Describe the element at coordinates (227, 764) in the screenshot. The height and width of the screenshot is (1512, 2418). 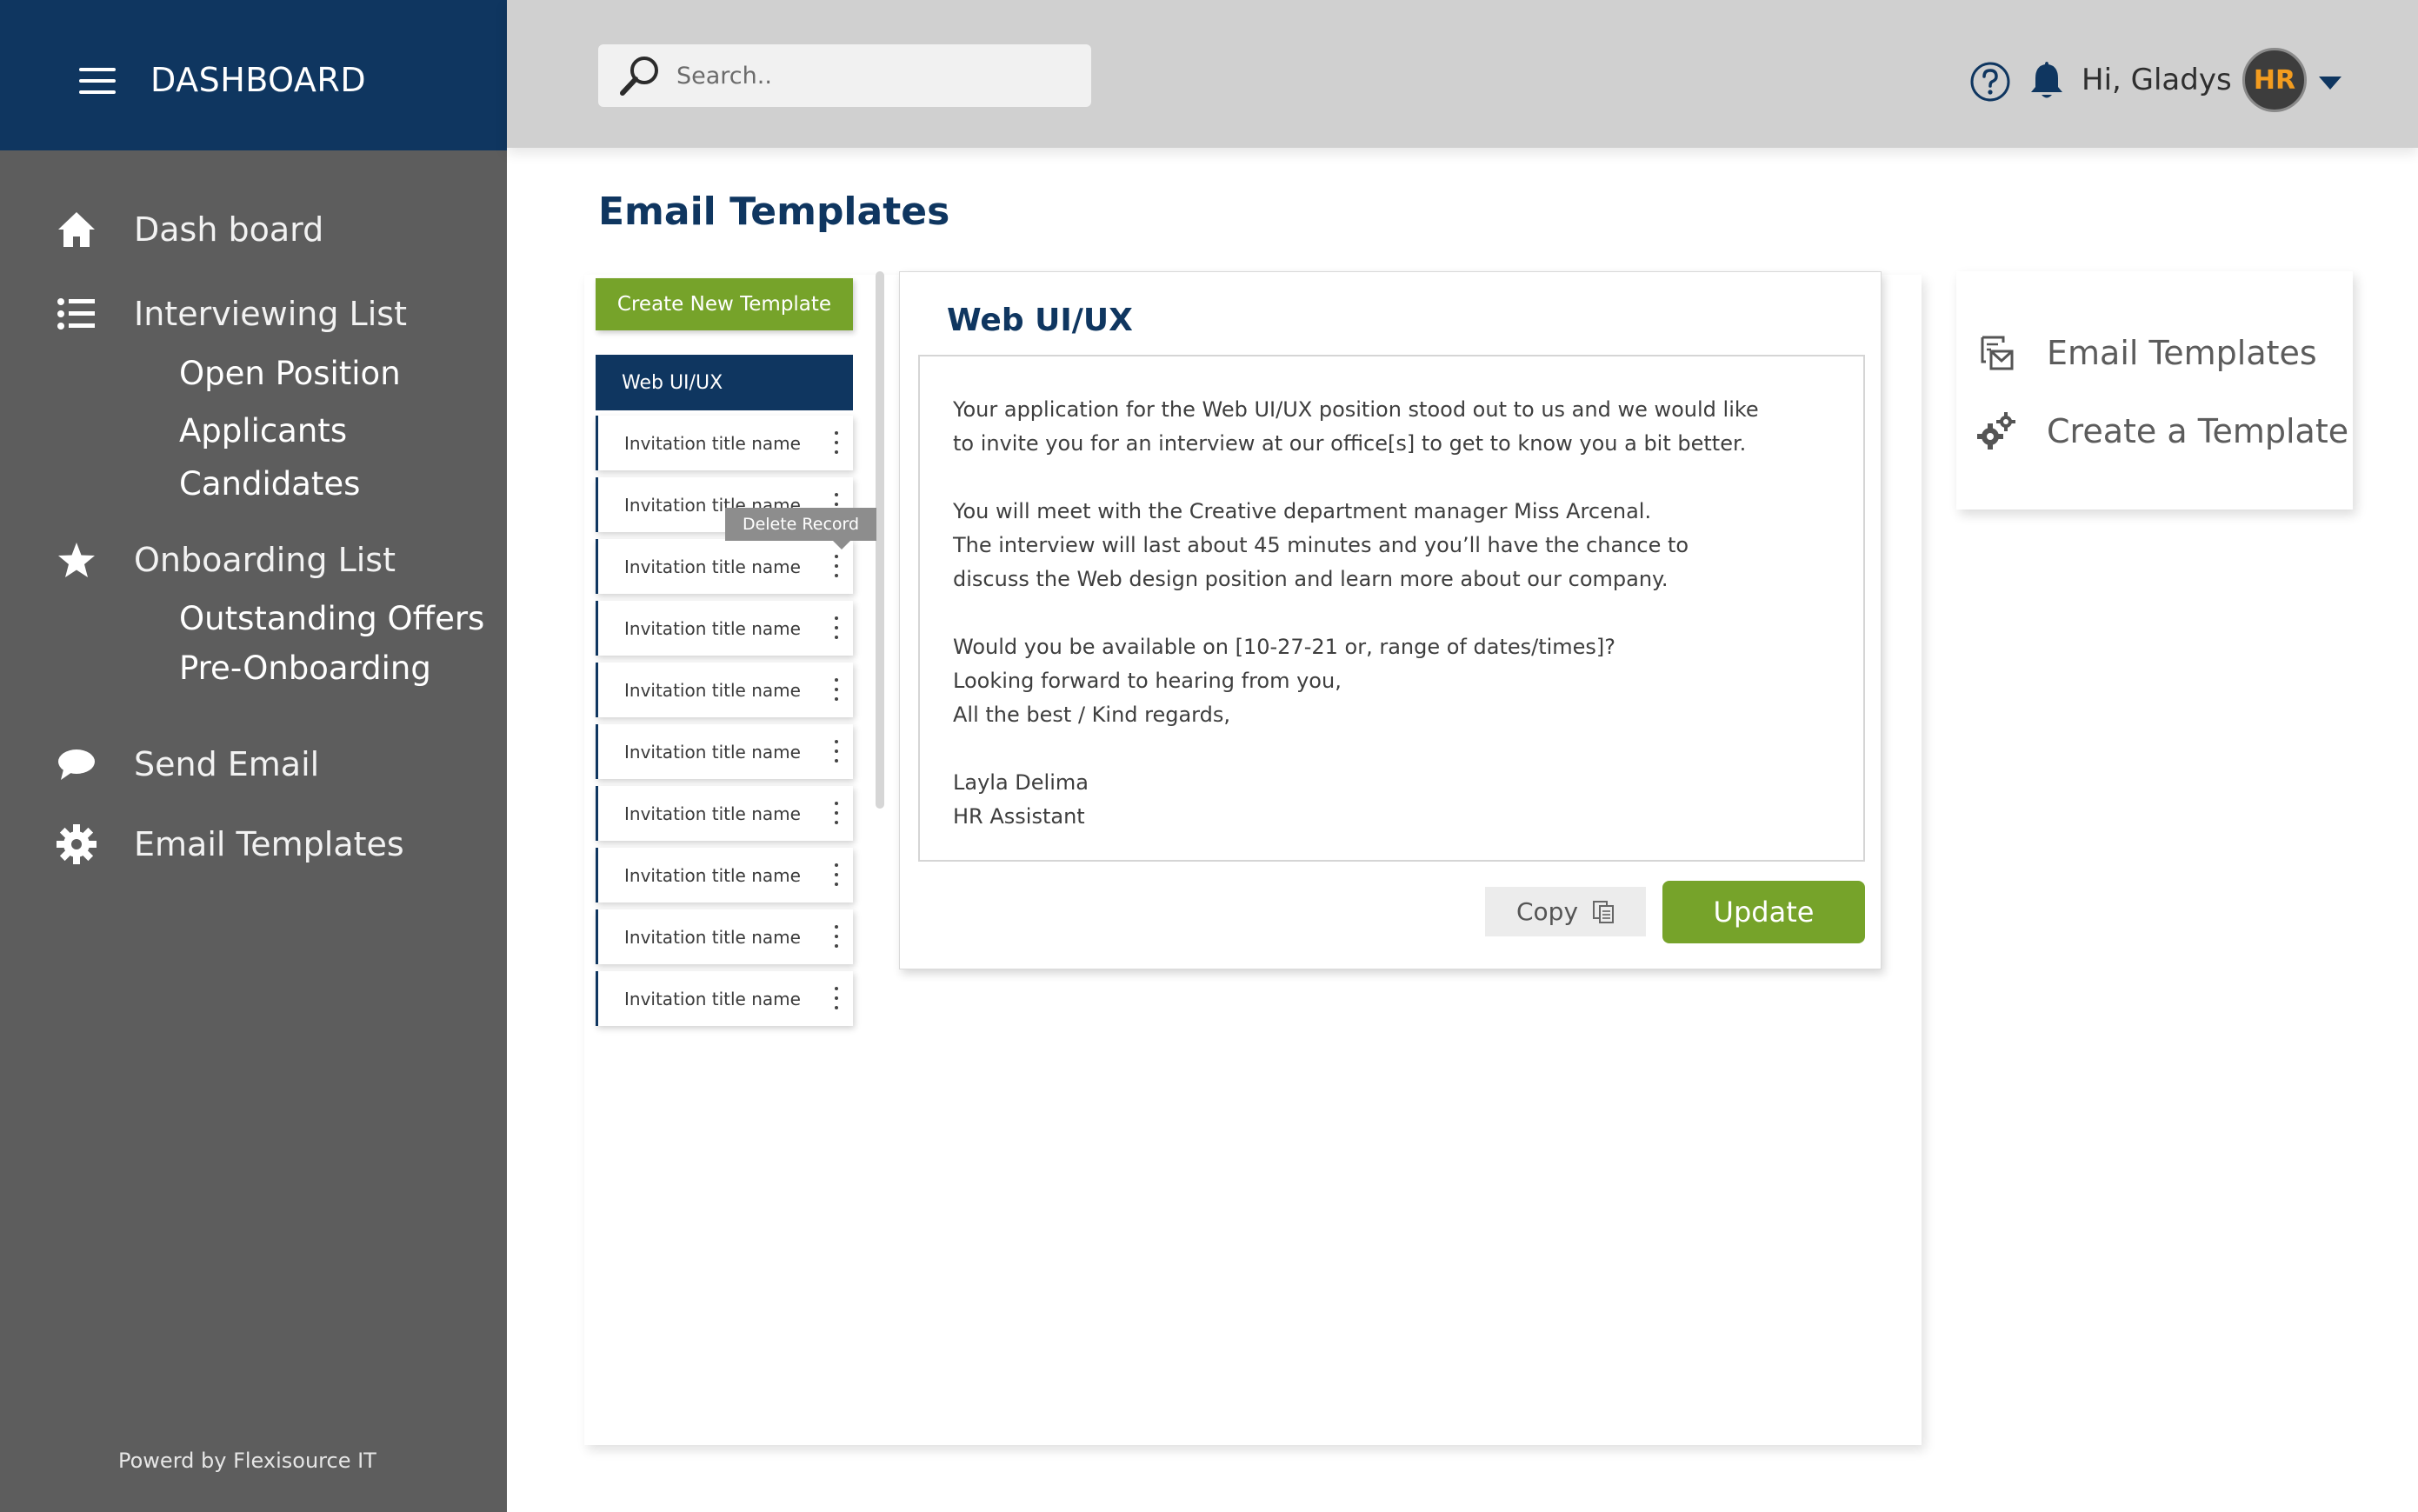
I see `sidebar-item-label: Send Email` at that location.